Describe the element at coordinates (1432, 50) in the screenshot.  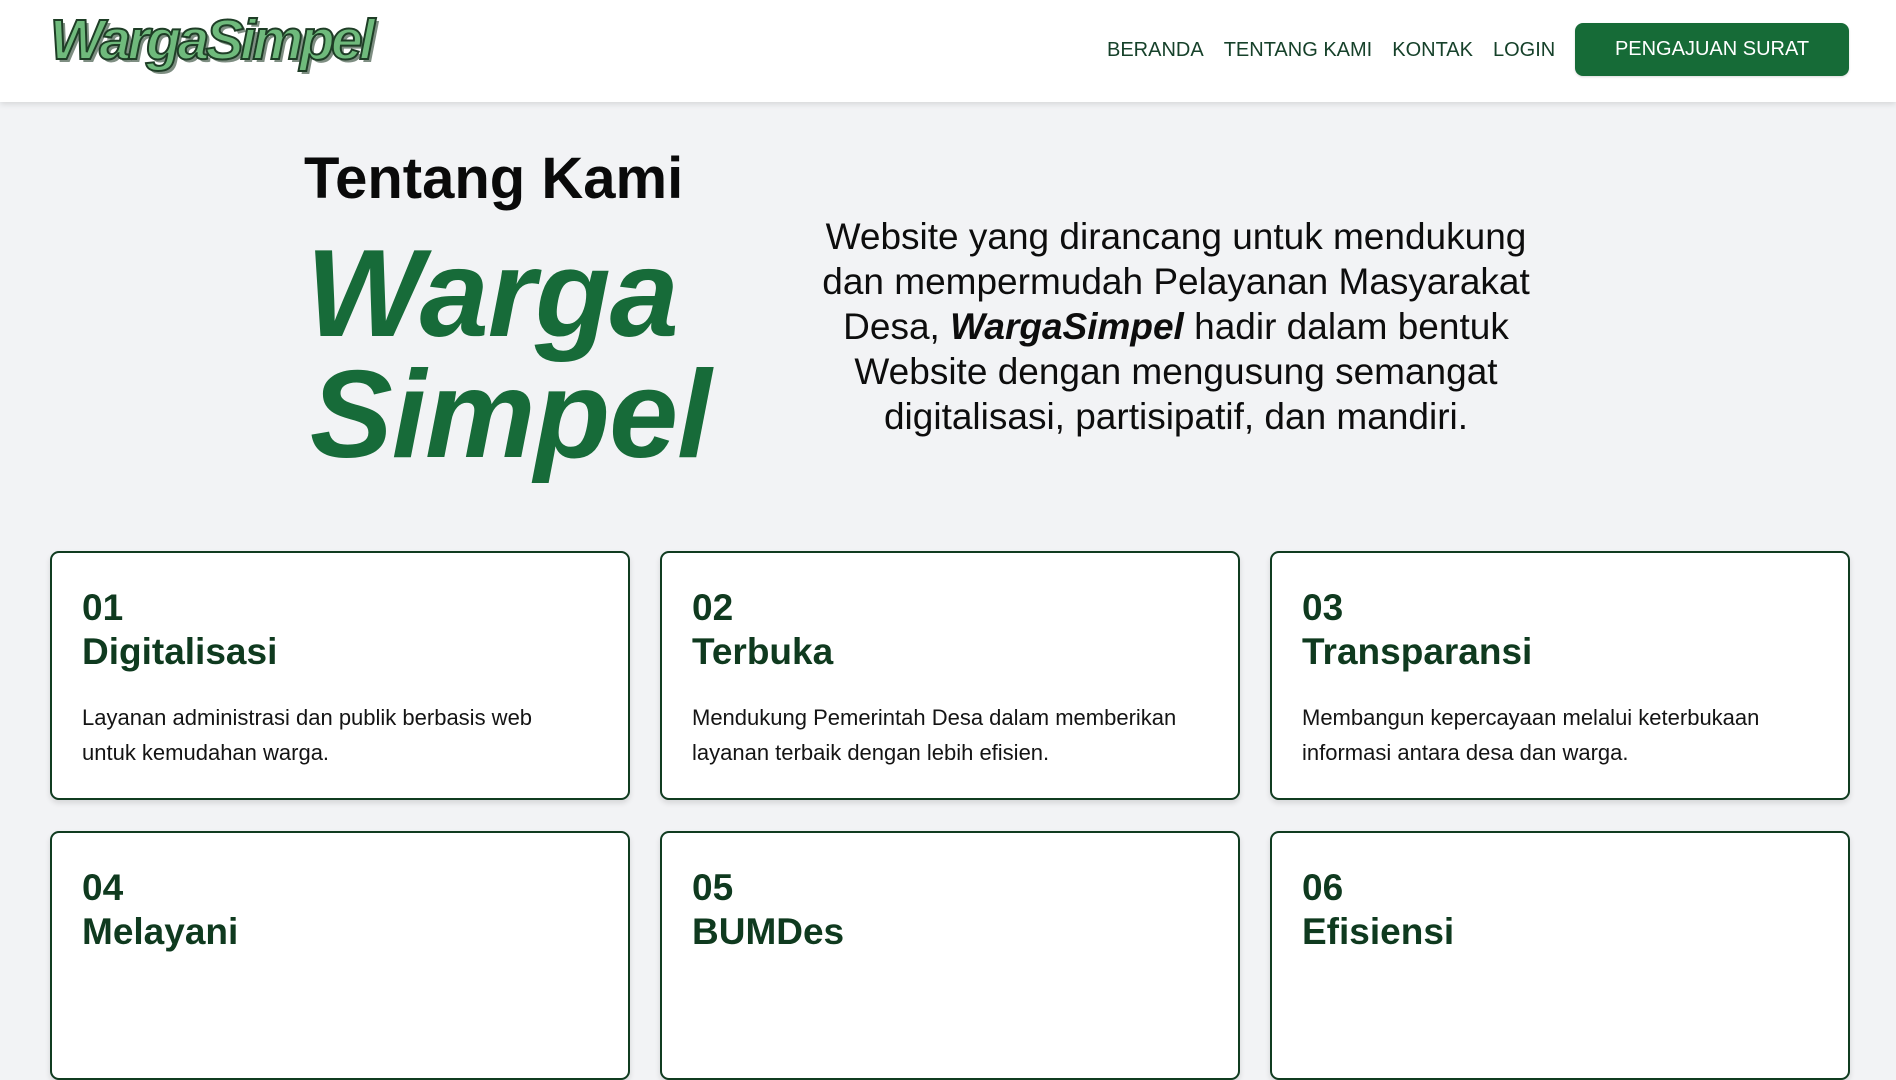
I see `nav-link-kontak: KONTAK` at that location.